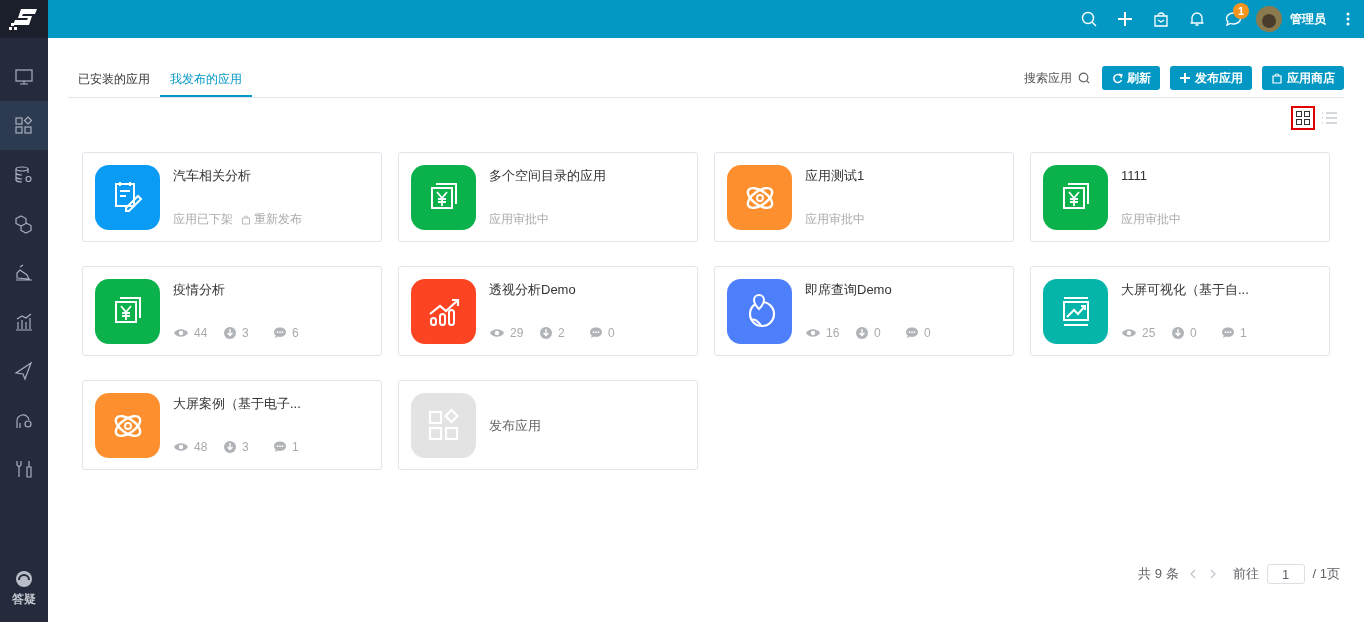 The height and width of the screenshot is (622, 1364). Describe the element at coordinates (548, 197) in the screenshot. I see `app-card: 多个空间目录的应用 应用审批中` at that location.